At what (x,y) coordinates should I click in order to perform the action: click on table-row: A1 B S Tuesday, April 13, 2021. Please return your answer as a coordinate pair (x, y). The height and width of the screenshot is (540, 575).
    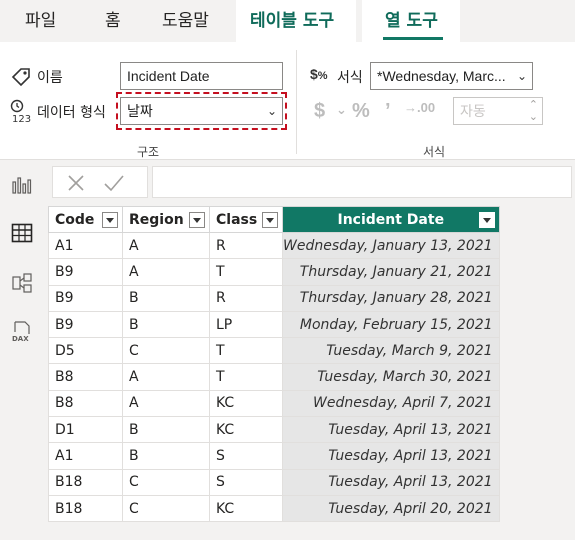
    Looking at the image, I should click on (274, 456).